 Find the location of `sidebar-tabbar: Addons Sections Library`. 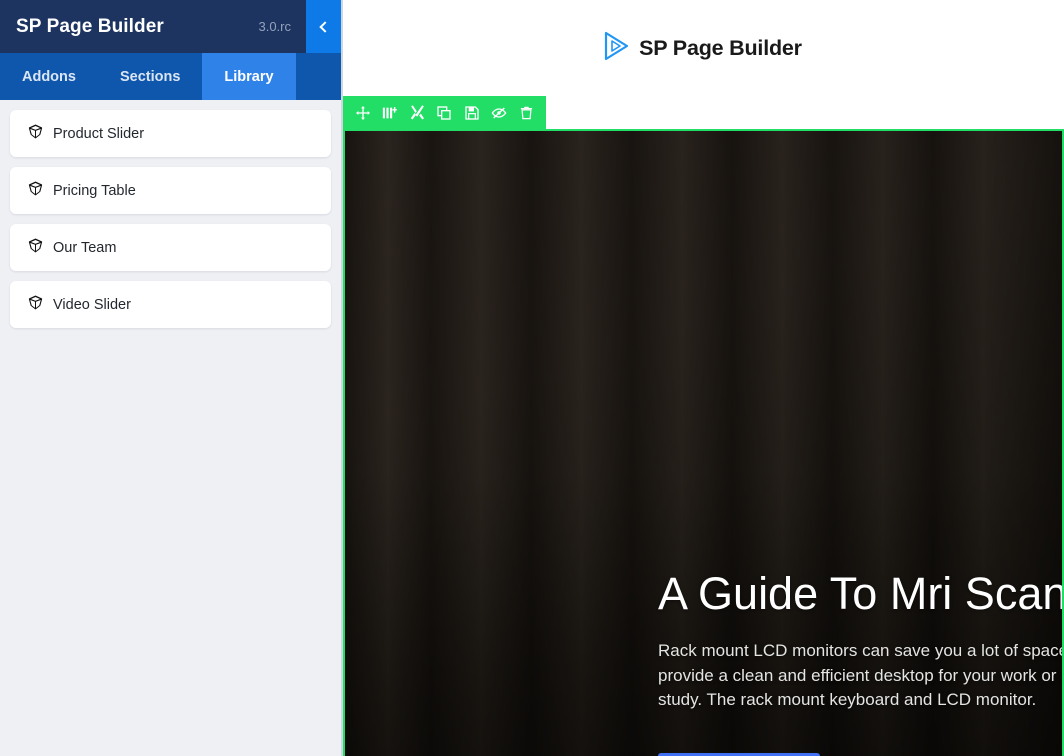

sidebar-tabbar: Addons Sections Library is located at coordinates (170, 76).